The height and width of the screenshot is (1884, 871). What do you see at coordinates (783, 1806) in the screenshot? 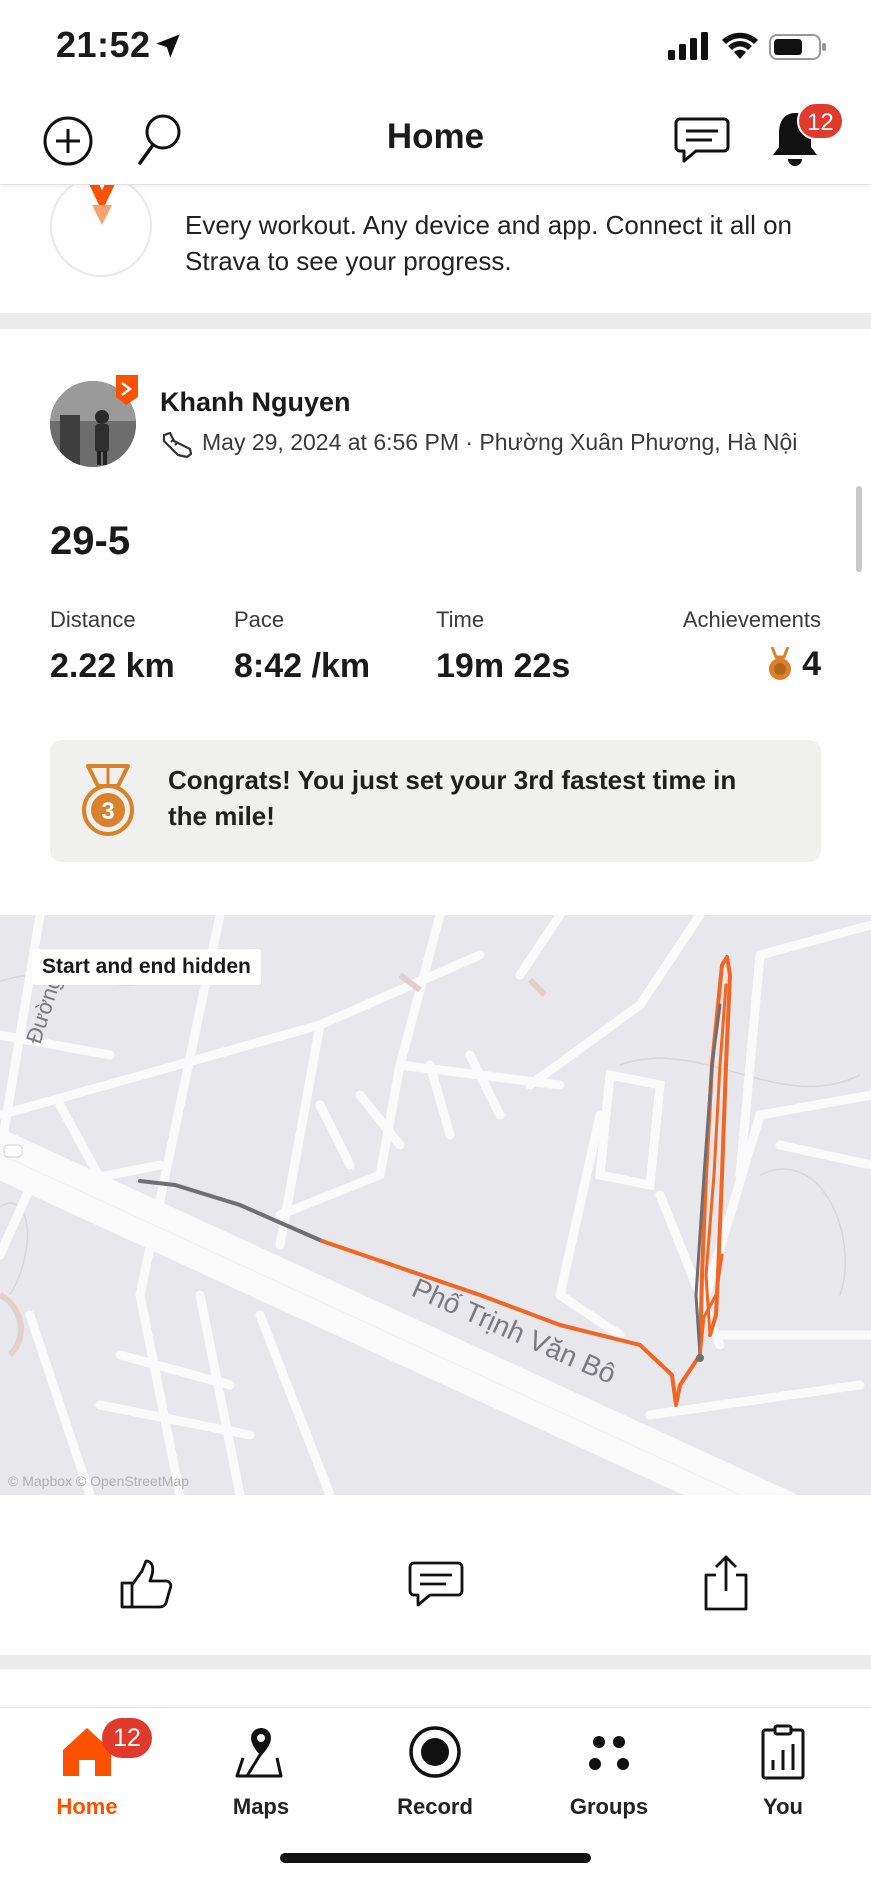
I see `tab-label: You` at bounding box center [783, 1806].